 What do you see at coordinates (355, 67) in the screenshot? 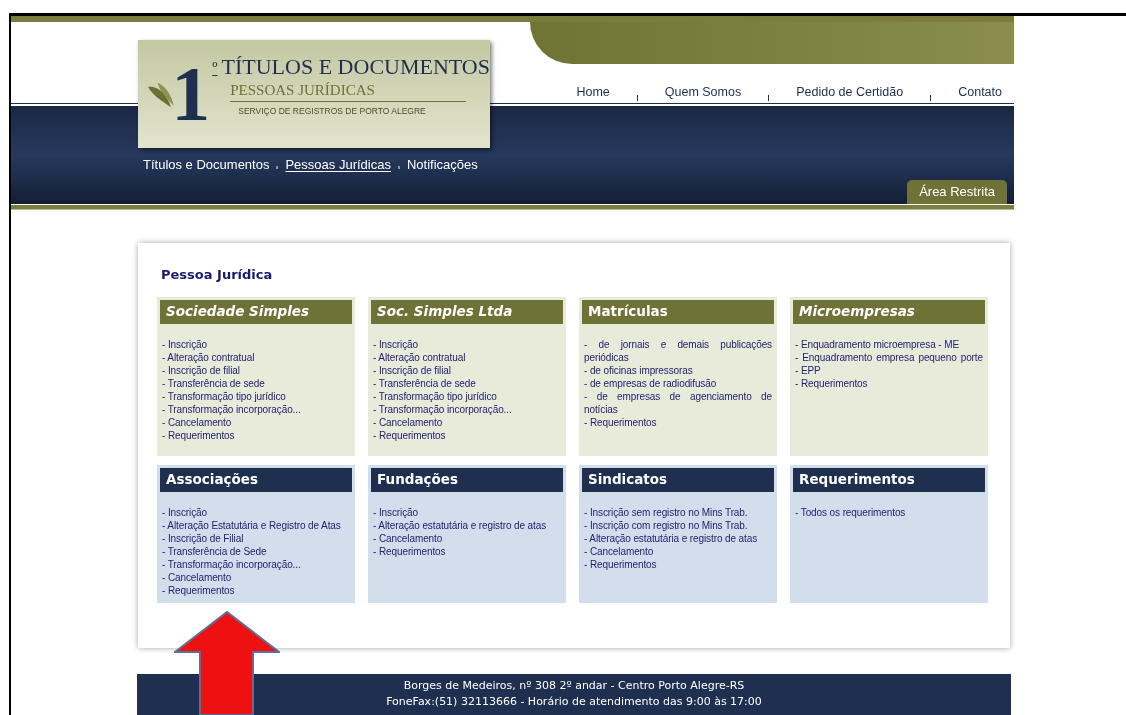
I see `logo-title: TÍTULOS E DOCUMENTOS` at bounding box center [355, 67].